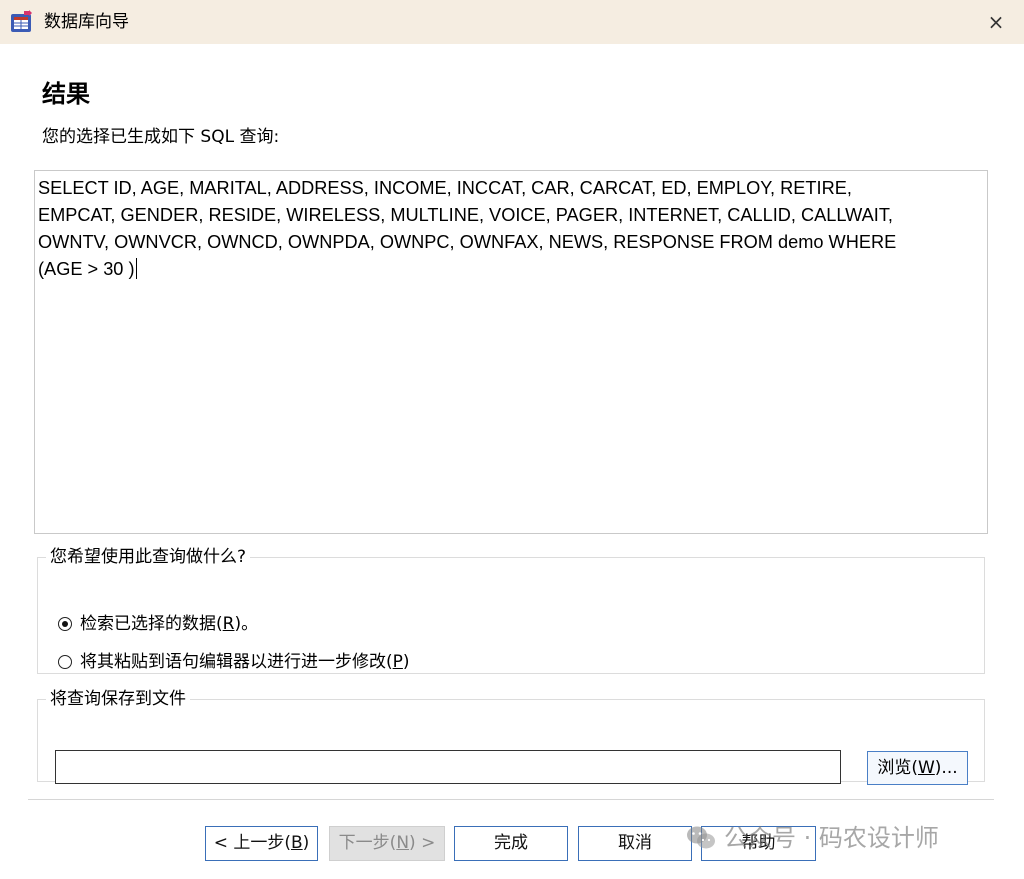 Image resolution: width=1024 pixels, height=879 pixels. I want to click on back-label-pre: < 上一步(, so click(252, 843).